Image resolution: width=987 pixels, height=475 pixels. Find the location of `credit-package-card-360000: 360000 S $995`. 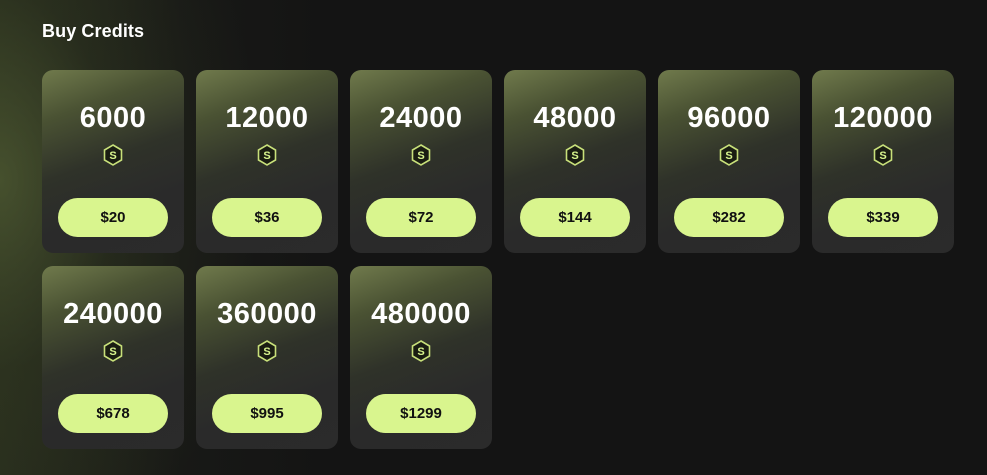

credit-package-card-360000: 360000 S $995 is located at coordinates (267, 357).